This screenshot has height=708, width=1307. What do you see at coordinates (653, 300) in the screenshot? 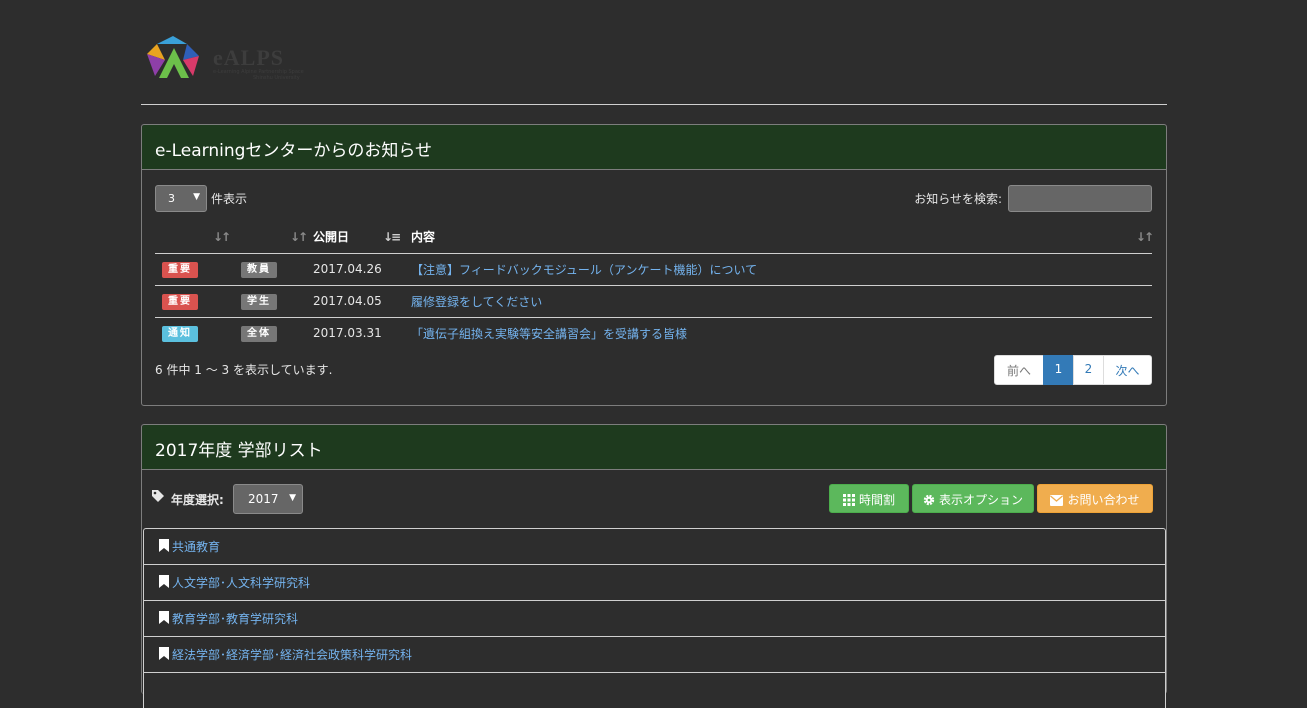
I see `table-row: 重要 学生 2017.04.05 履修登録をしてください` at bounding box center [653, 300].